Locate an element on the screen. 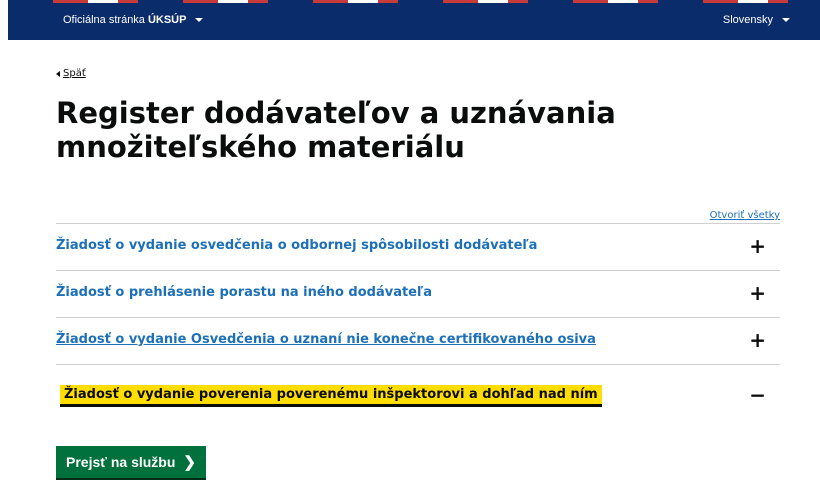 This screenshot has width=820, height=493. back-arrow-icon is located at coordinates (58, 73).